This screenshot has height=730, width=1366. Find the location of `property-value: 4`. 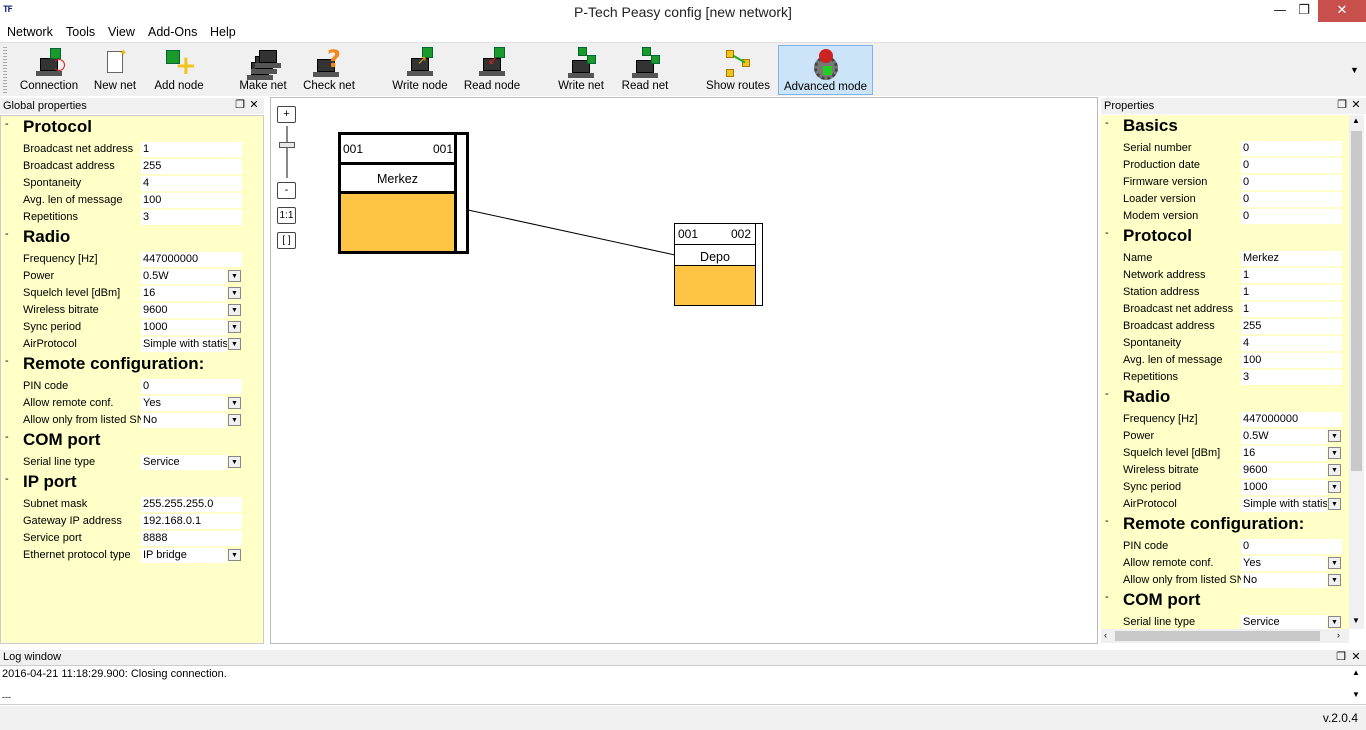

property-value: 4 is located at coordinates (1291, 343).